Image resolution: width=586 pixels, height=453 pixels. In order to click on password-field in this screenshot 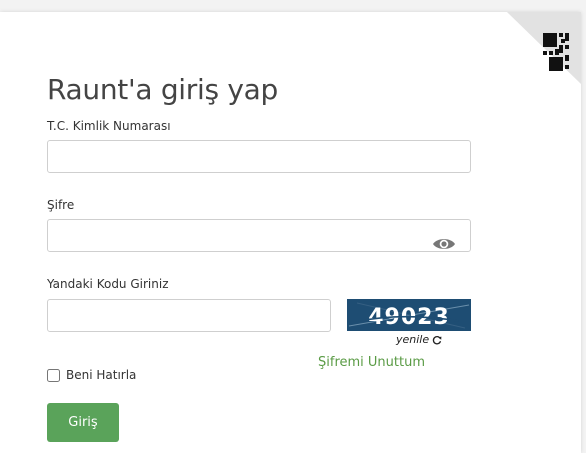, I will do `click(259, 235)`.